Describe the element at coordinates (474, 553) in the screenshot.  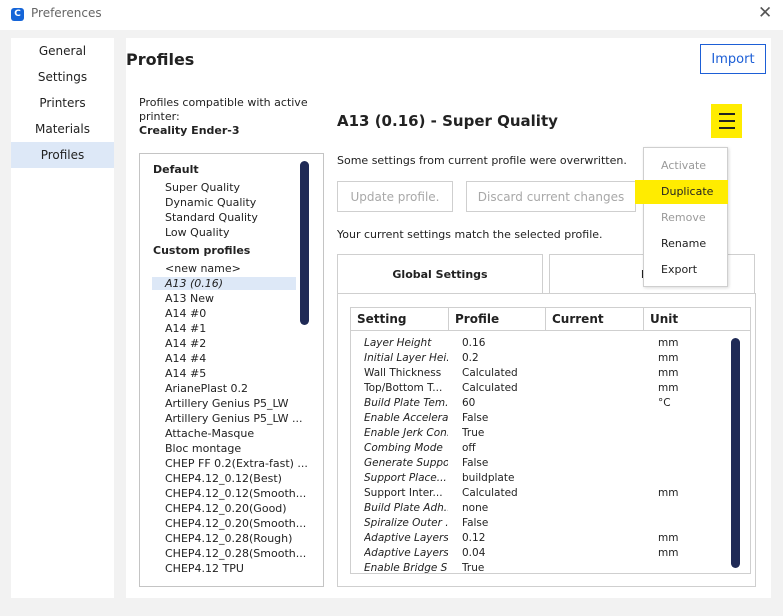
I see `table-cell-profile: 0.04` at that location.